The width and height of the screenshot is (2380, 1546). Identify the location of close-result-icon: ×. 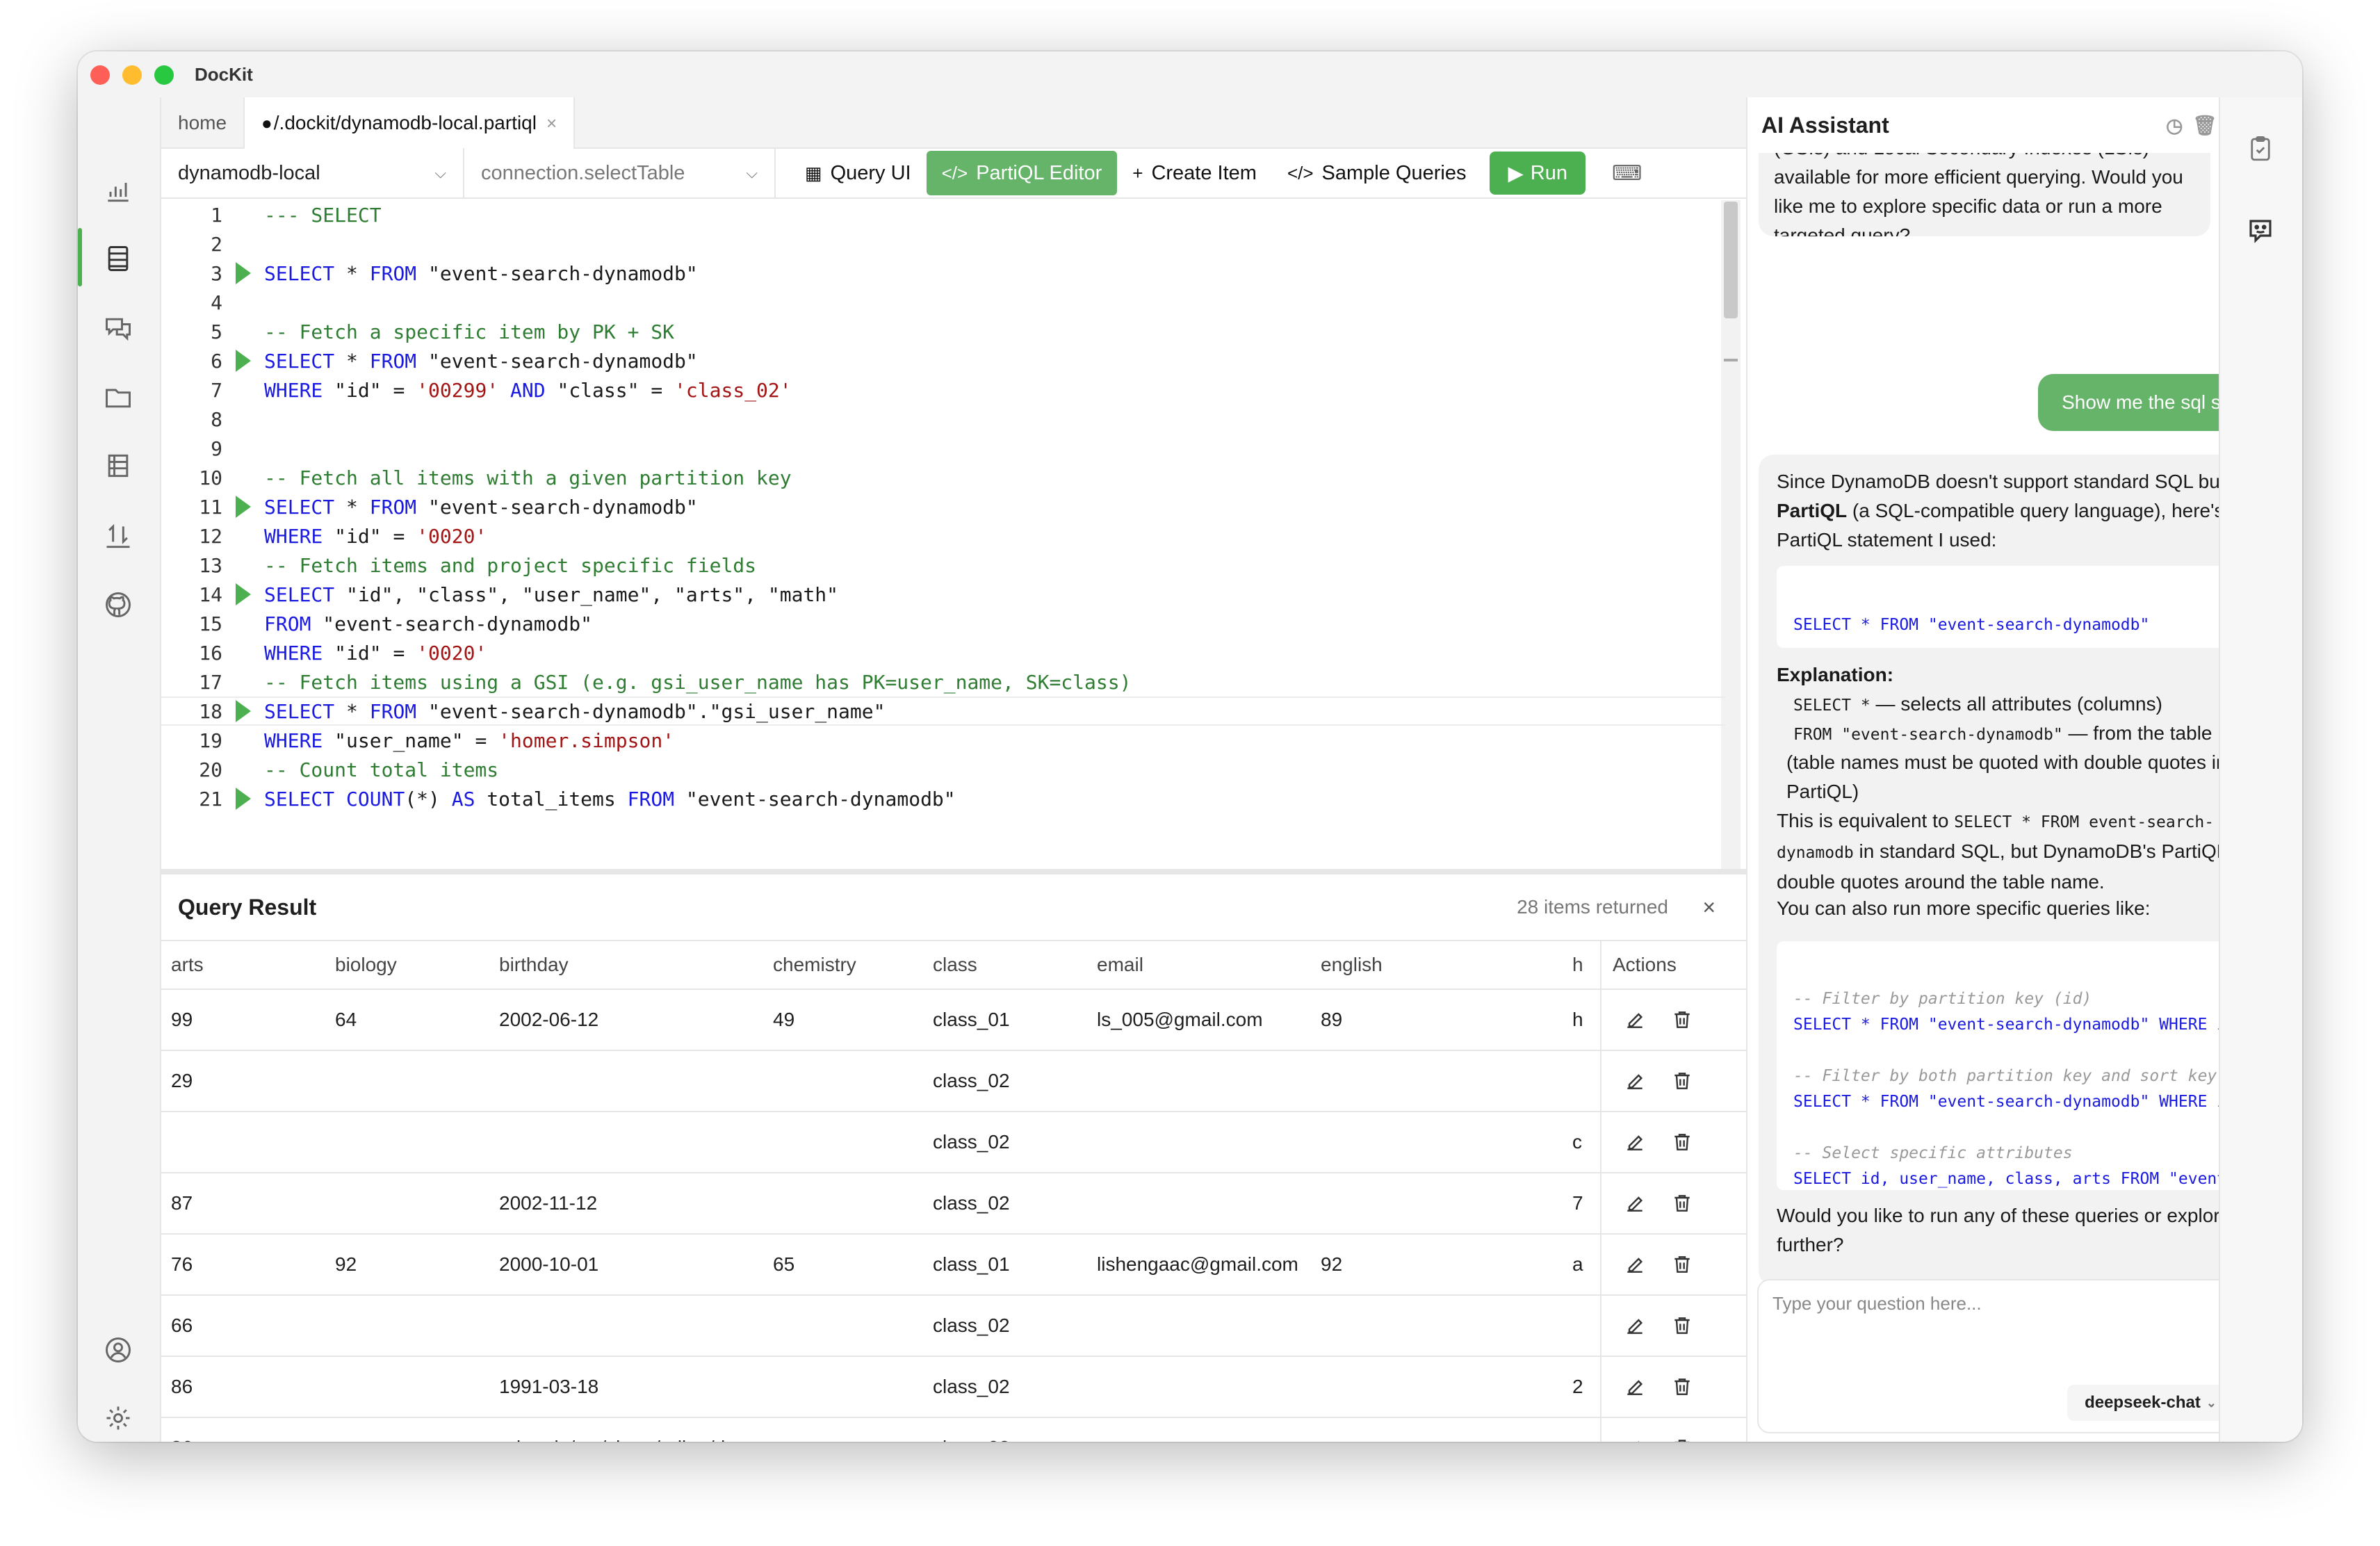
(1708, 908).